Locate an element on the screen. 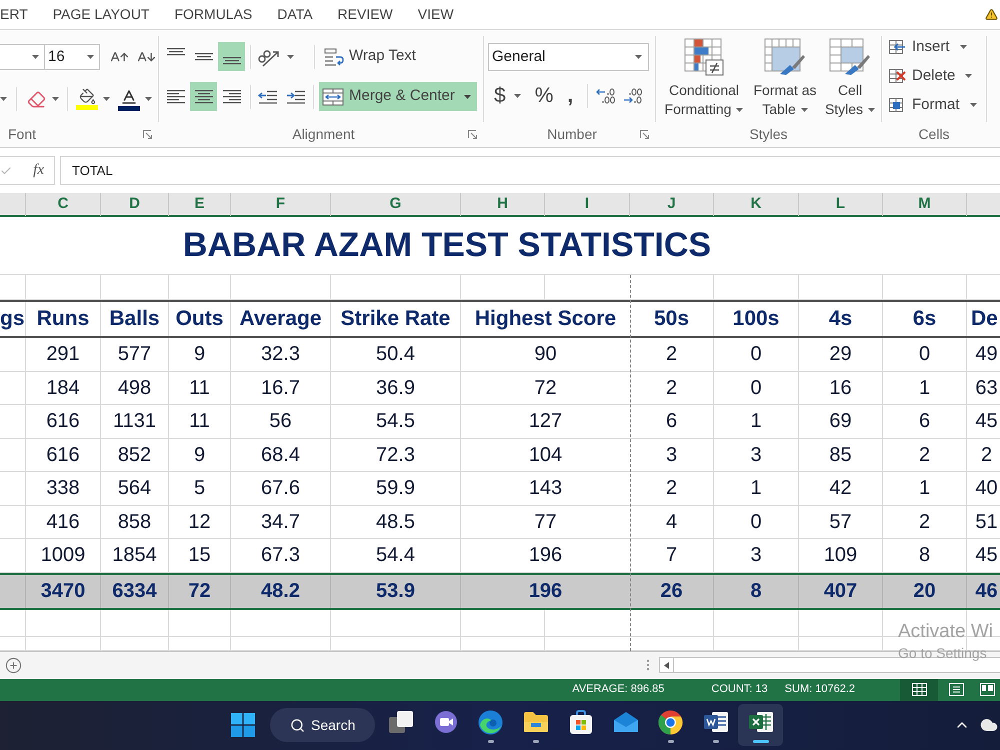 This screenshot has height=750, width=1000. decrease-decimal-icon is located at coordinates (633, 96).